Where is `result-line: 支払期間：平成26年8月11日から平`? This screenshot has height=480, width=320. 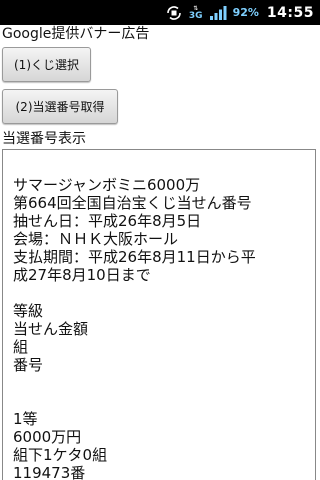
result-line: 支払期間：平成26年8月11日から平 is located at coordinates (134, 257).